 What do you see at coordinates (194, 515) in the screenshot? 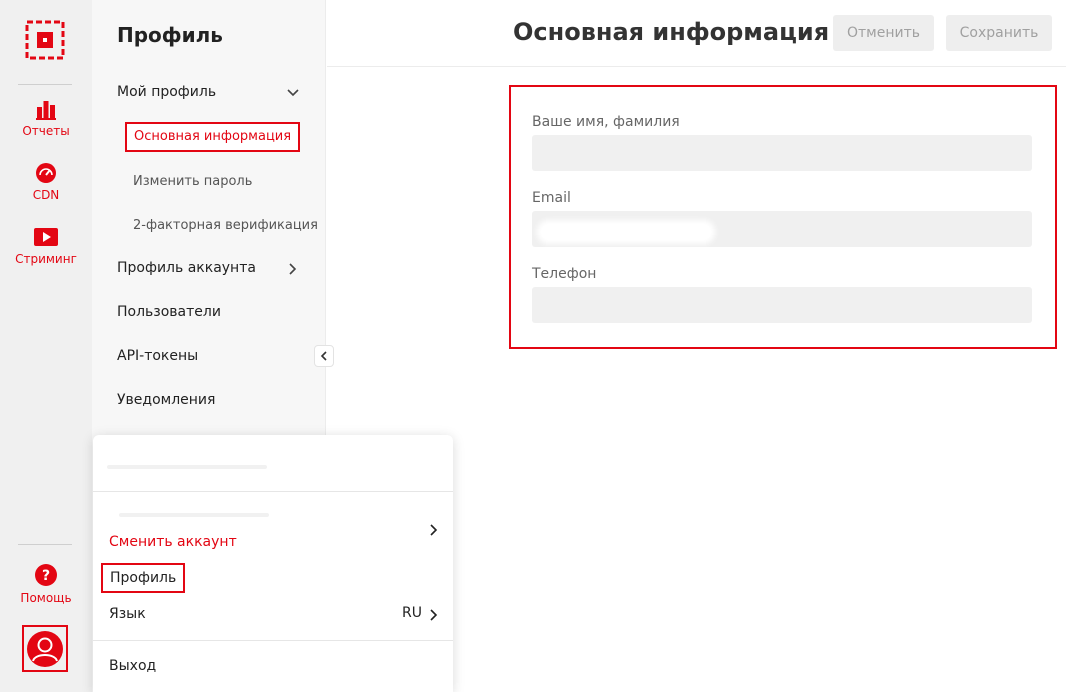
I see `redacted-account-name` at bounding box center [194, 515].